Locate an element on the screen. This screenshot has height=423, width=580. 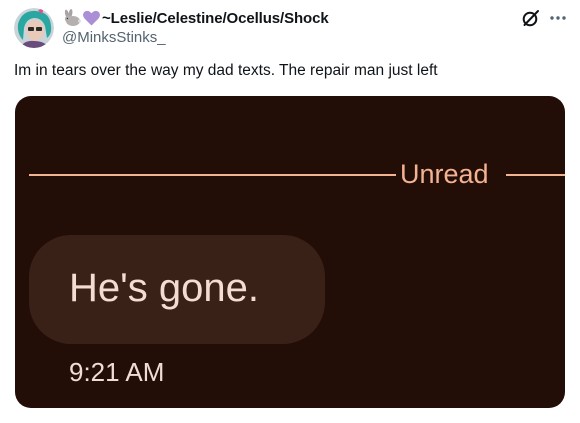
message-text: He's gone. is located at coordinates (164, 288).